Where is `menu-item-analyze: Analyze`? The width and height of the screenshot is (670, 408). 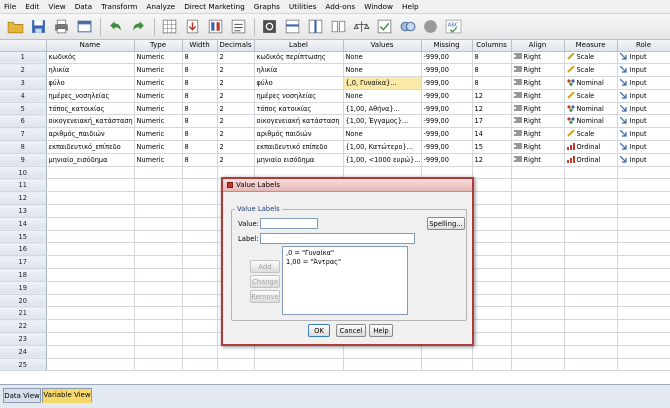
menu-item-analyze: Analyze is located at coordinates (160, 6).